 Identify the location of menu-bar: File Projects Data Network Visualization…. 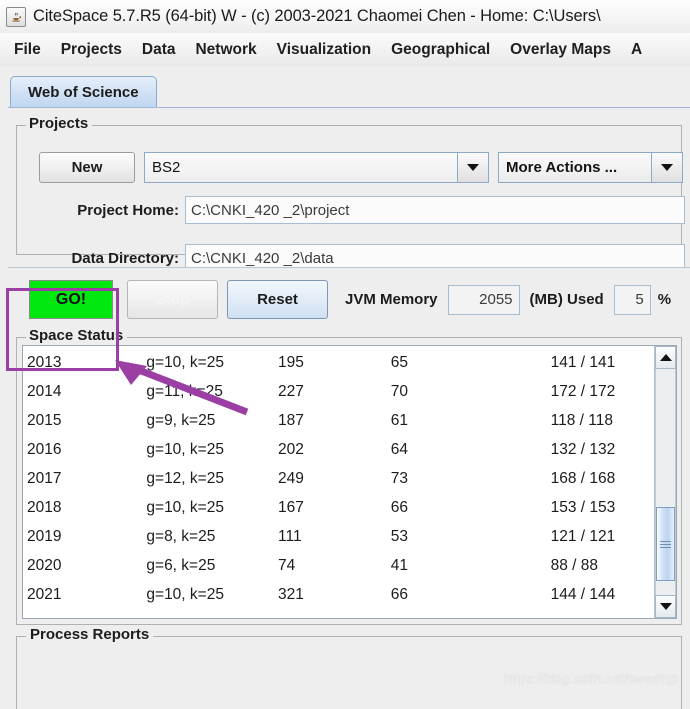
(345, 50).